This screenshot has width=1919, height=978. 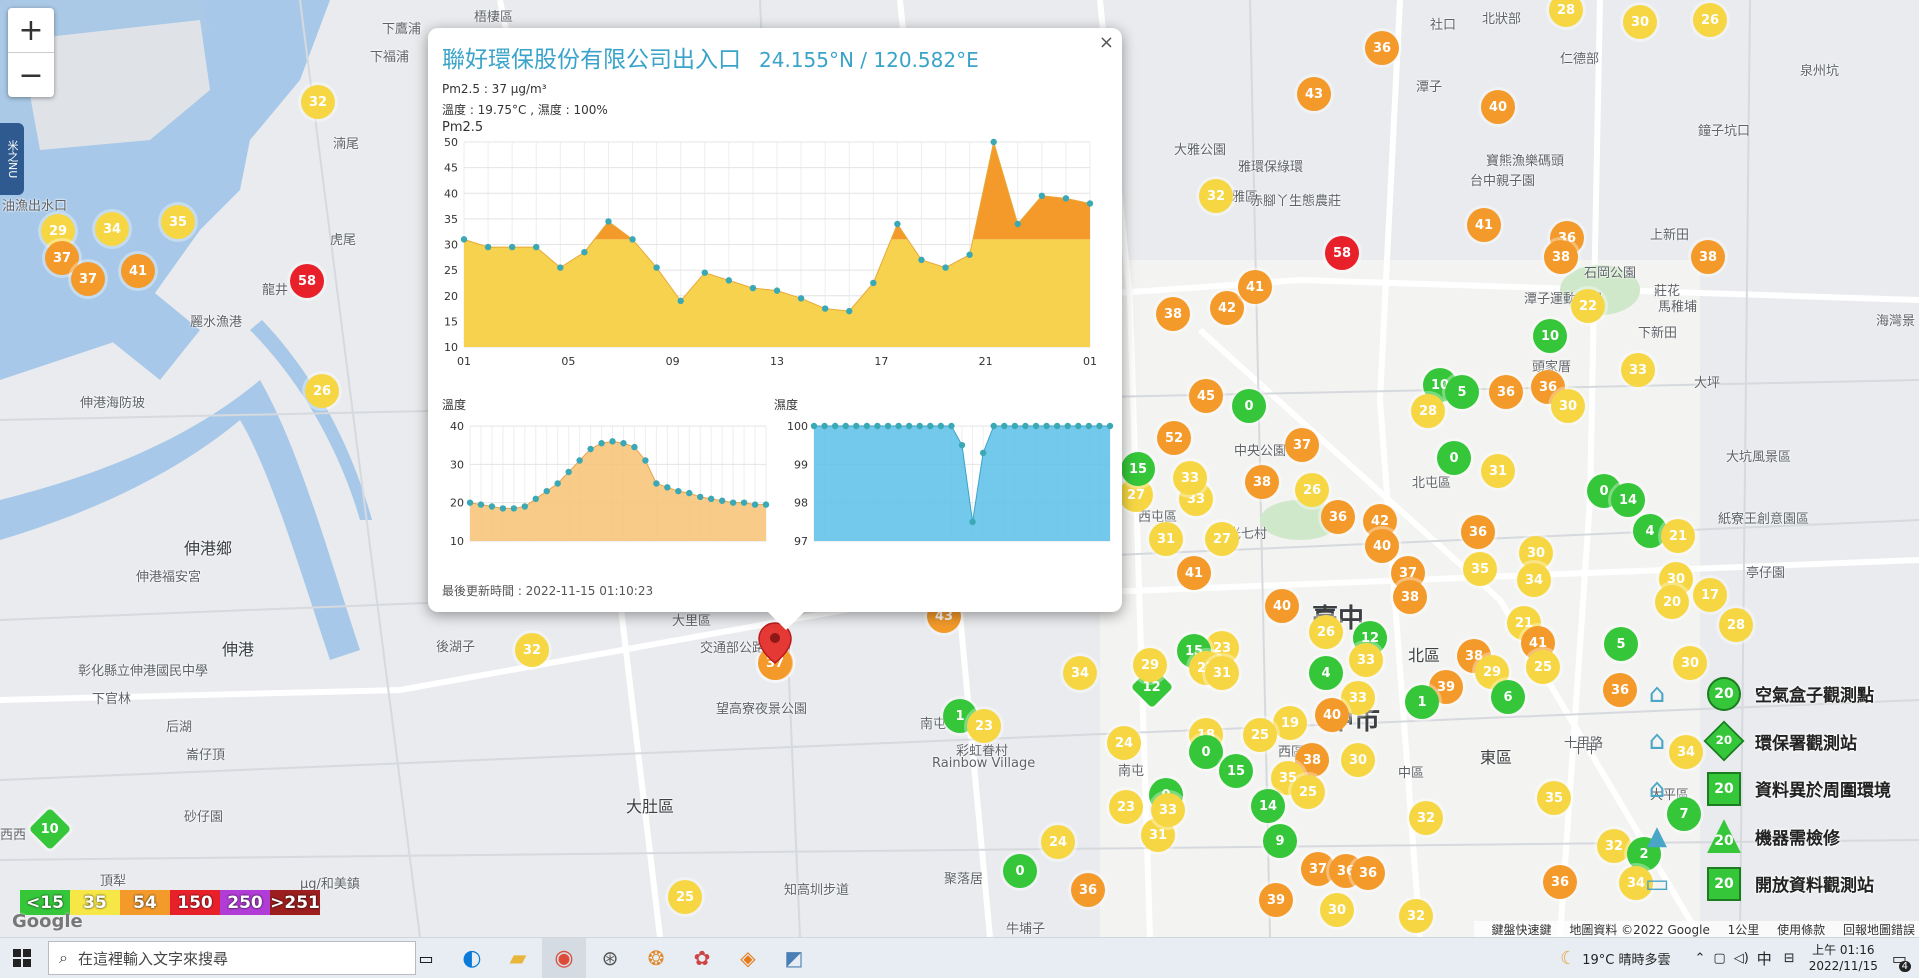 What do you see at coordinates (610, 958) in the screenshot?
I see `app-icon-1: ⊛` at bounding box center [610, 958].